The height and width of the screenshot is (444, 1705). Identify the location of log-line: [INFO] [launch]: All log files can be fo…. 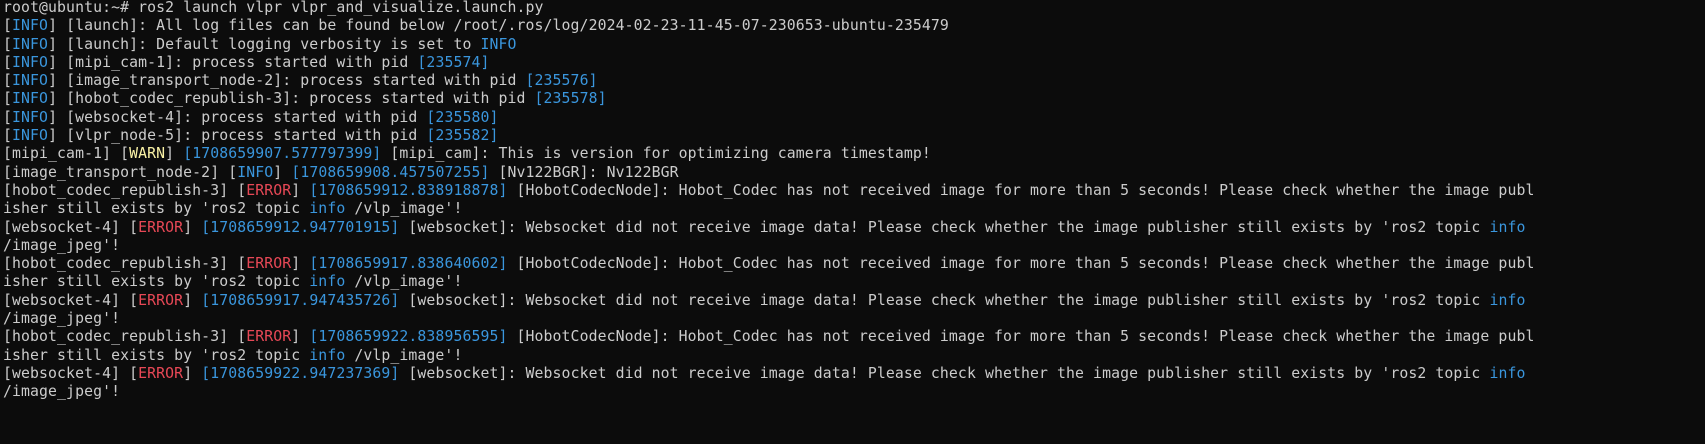
(854, 26).